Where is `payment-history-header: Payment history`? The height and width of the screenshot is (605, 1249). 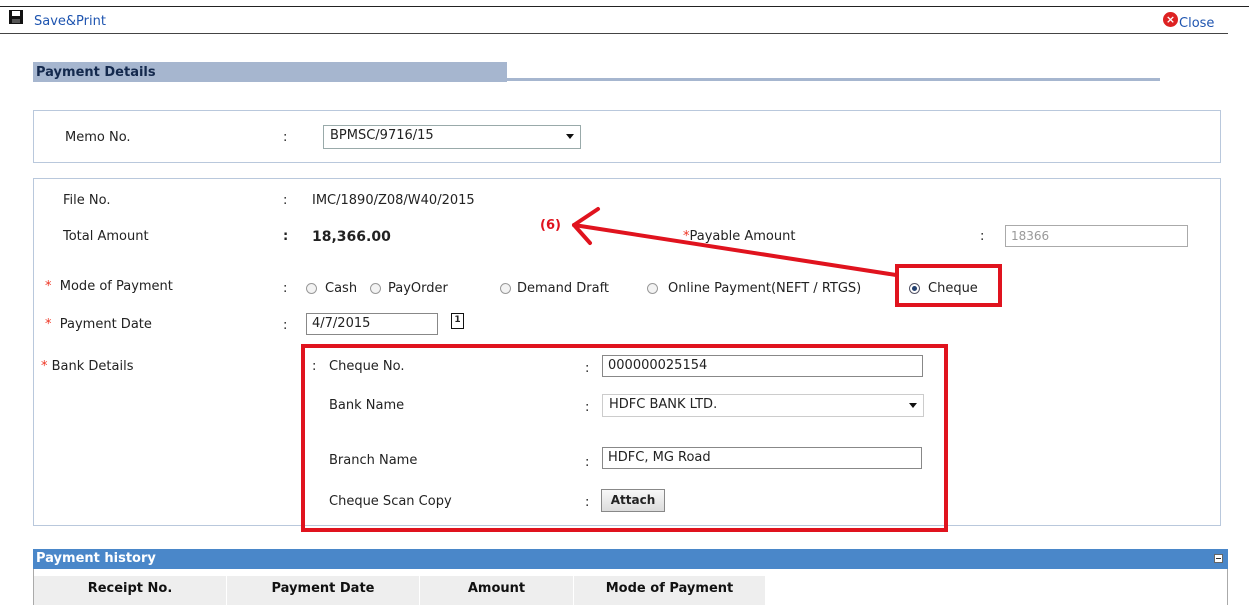 payment-history-header: Payment history is located at coordinates (630, 559).